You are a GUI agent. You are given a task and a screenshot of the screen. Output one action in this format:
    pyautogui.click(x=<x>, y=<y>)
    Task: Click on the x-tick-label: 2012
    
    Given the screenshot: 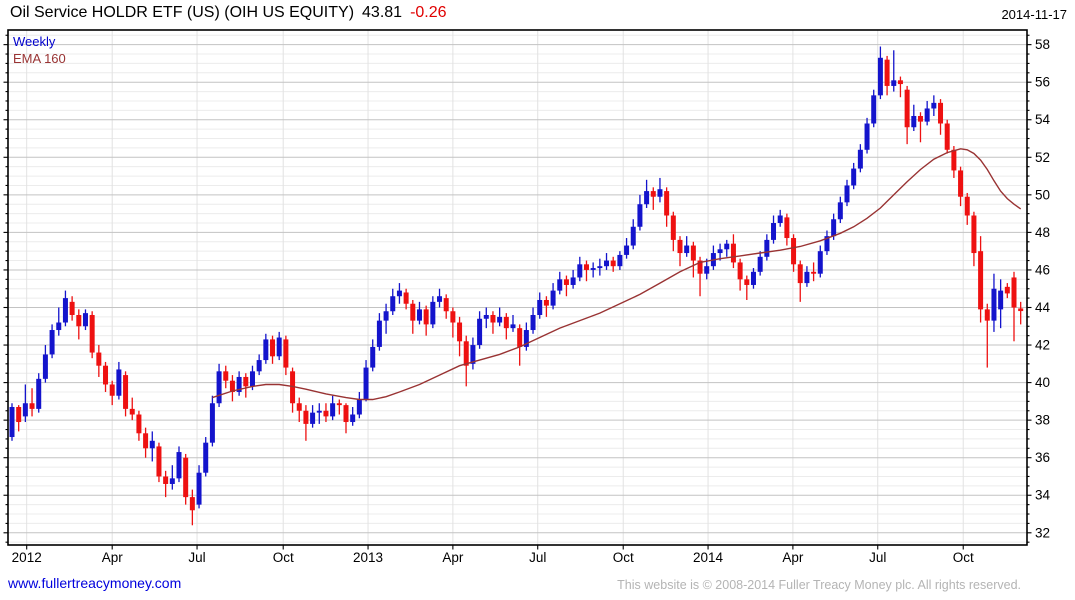 What is the action you would take?
    pyautogui.click(x=27, y=557)
    